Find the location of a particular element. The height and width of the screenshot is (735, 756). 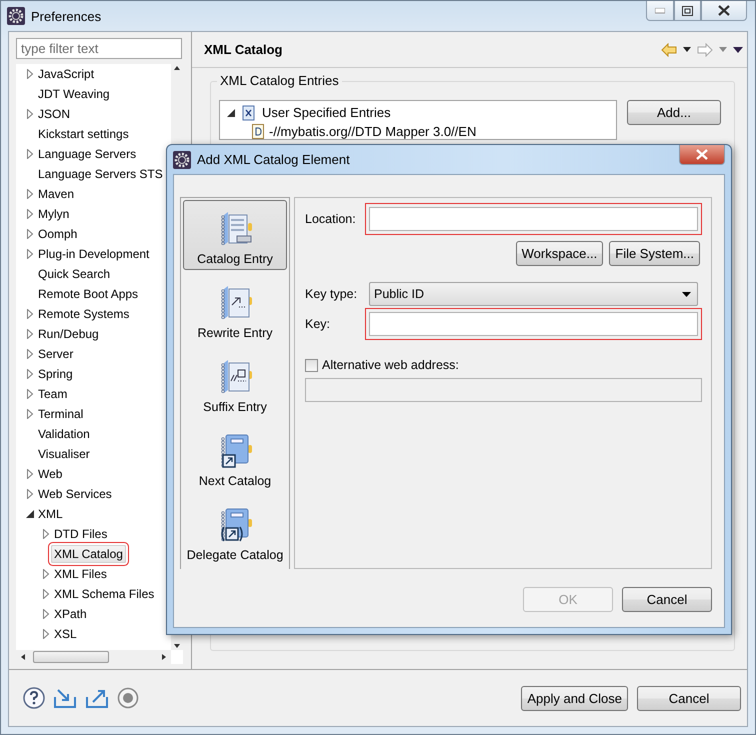

key-label: Key: is located at coordinates (318, 324).